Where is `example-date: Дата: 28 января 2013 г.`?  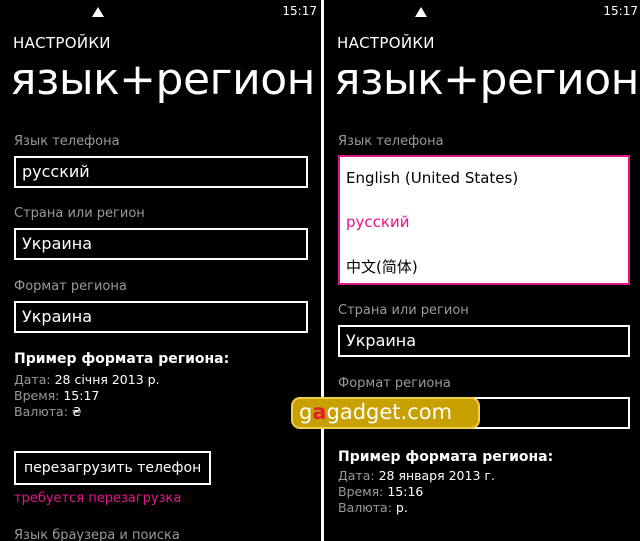 example-date: Дата: 28 января 2013 г. is located at coordinates (416, 475).